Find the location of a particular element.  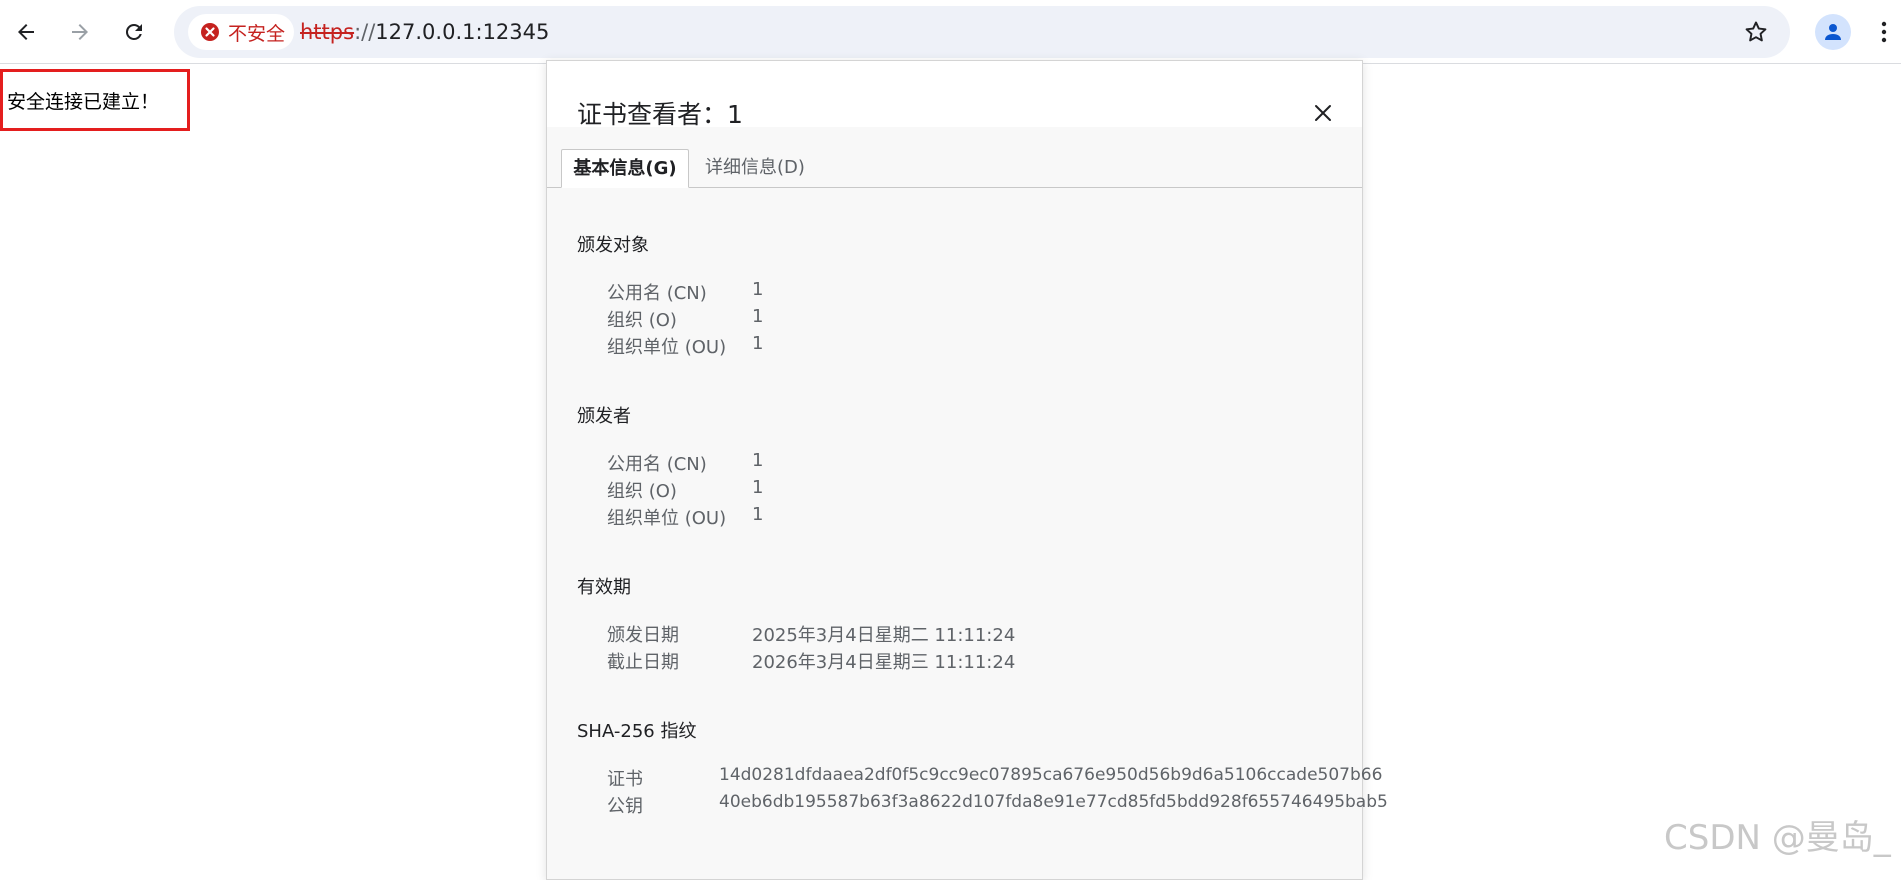

star-outline-icon is located at coordinates (1756, 31).